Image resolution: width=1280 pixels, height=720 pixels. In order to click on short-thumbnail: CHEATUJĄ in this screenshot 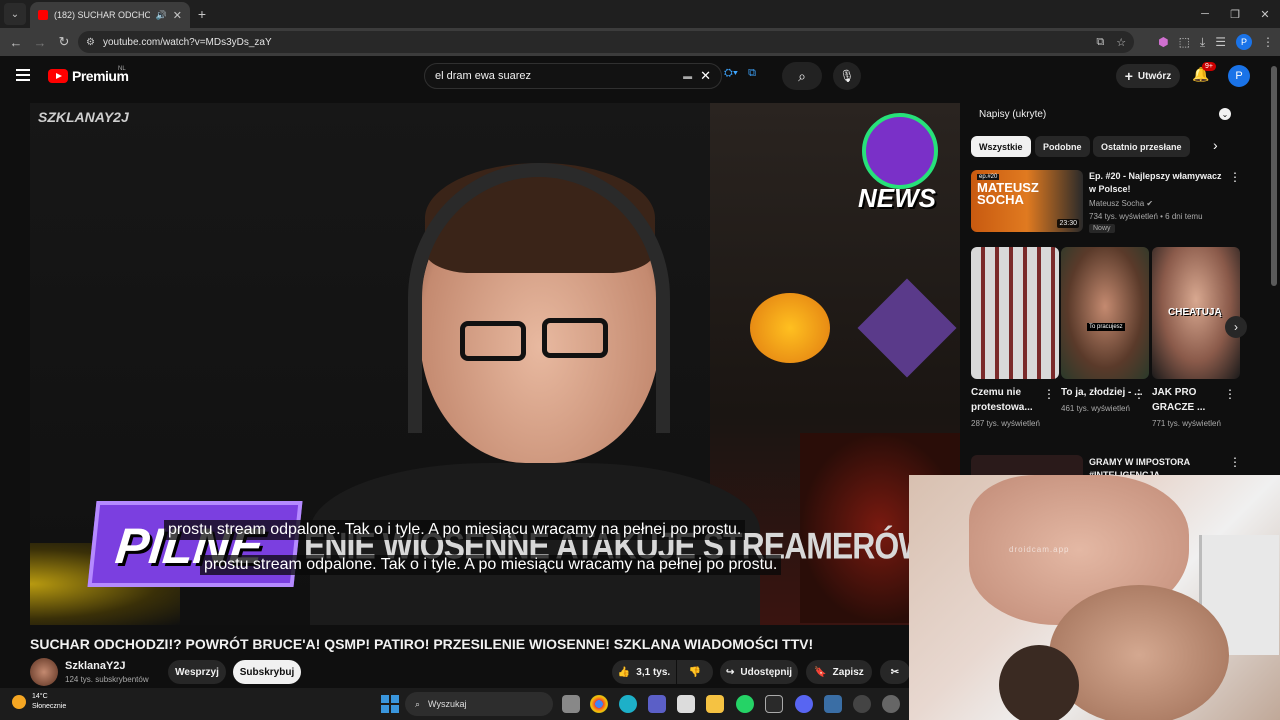, I will do `click(1196, 313)`.